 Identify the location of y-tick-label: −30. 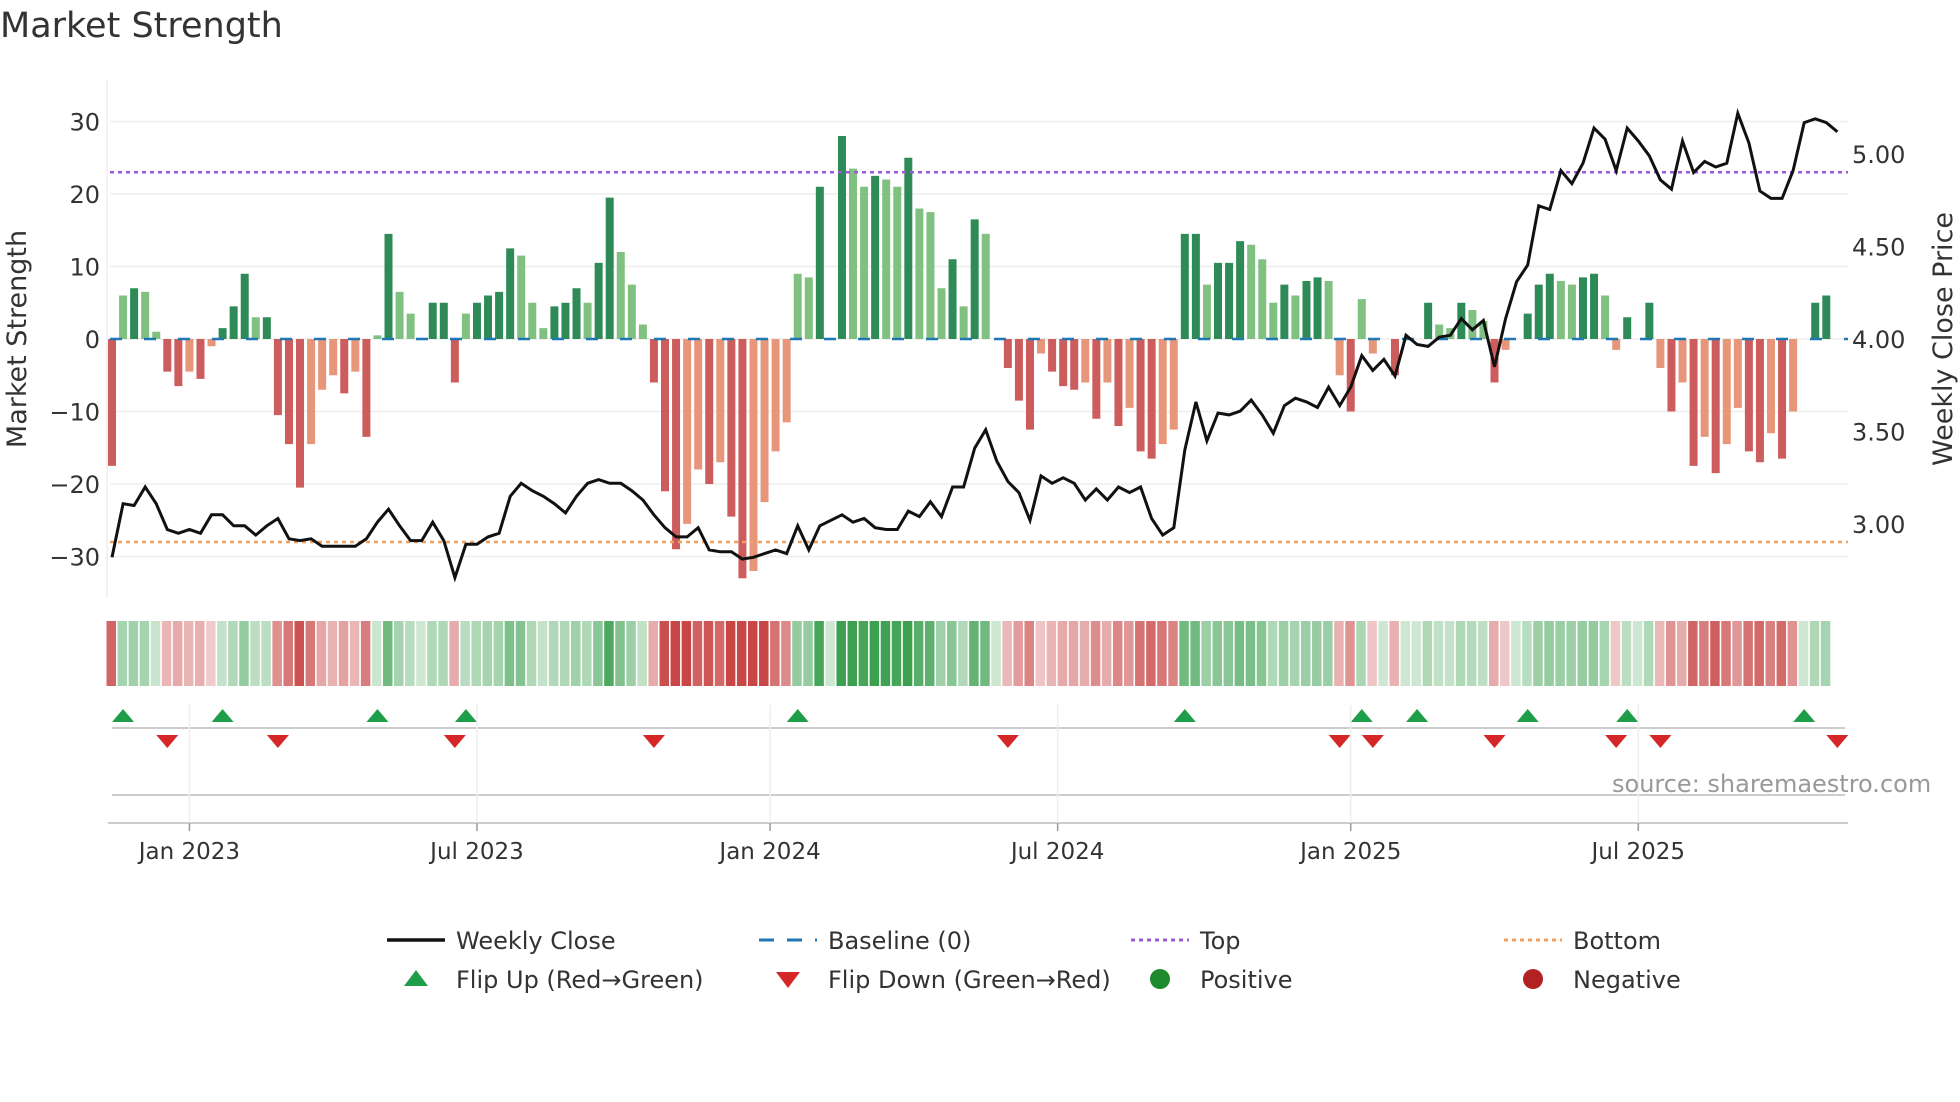
(74, 558).